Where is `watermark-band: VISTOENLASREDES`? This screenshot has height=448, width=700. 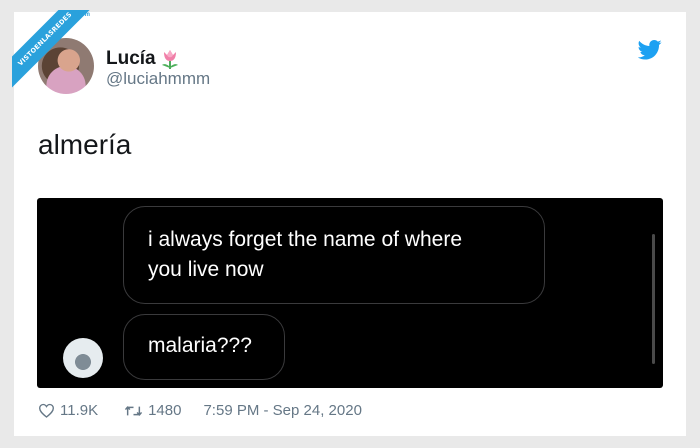
watermark-band: VISTOENLASREDES is located at coordinates (58, 55).